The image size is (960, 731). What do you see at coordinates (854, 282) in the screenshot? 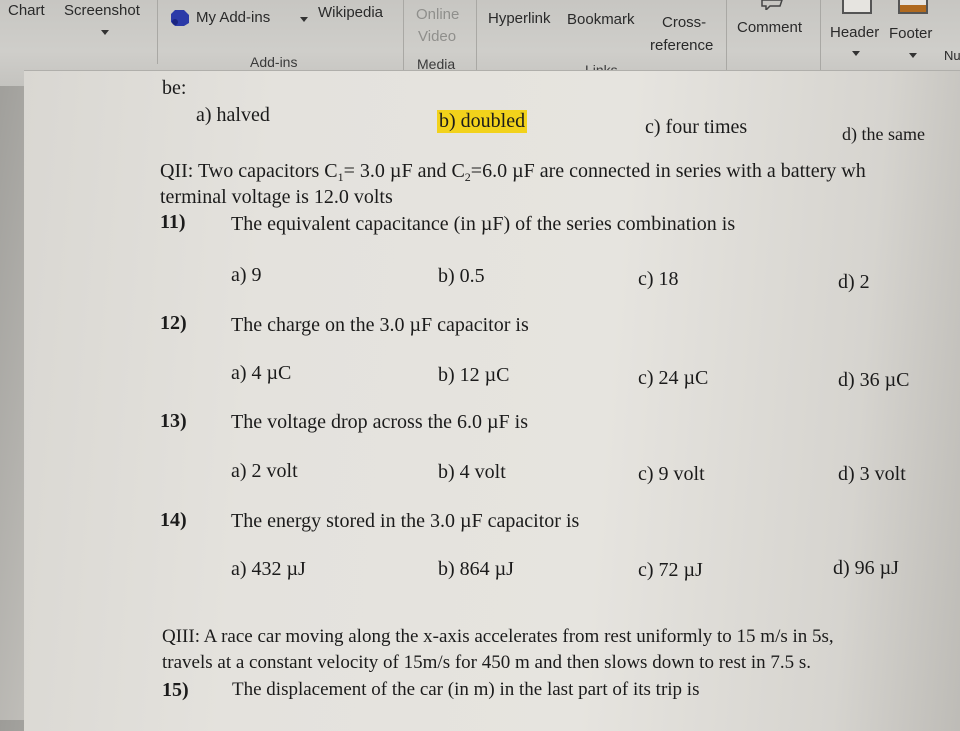
I see `option-d: d) 2` at bounding box center [854, 282].